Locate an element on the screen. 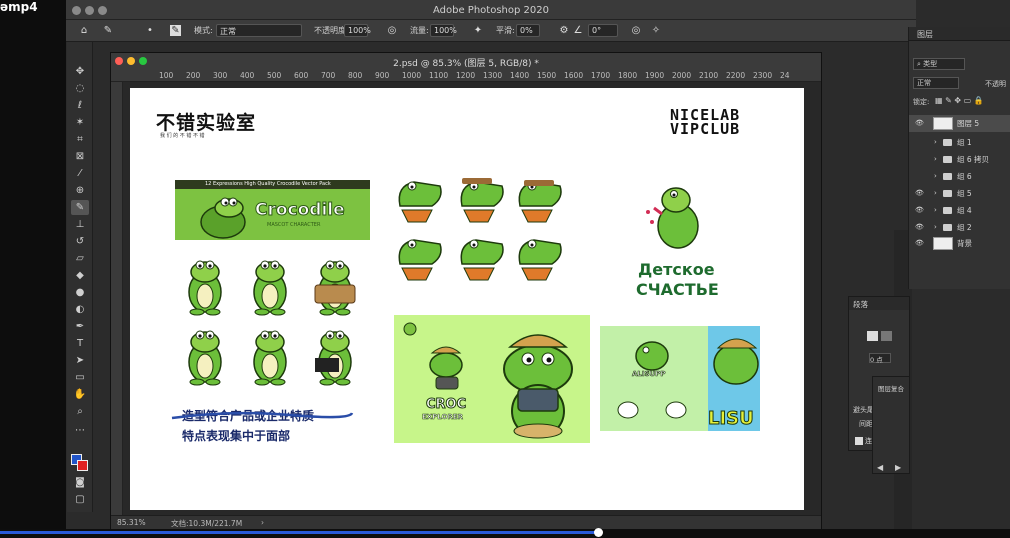 The width and height of the screenshot is (1010, 538). quick-mask-icon: ◙ is located at coordinates (80, 482).